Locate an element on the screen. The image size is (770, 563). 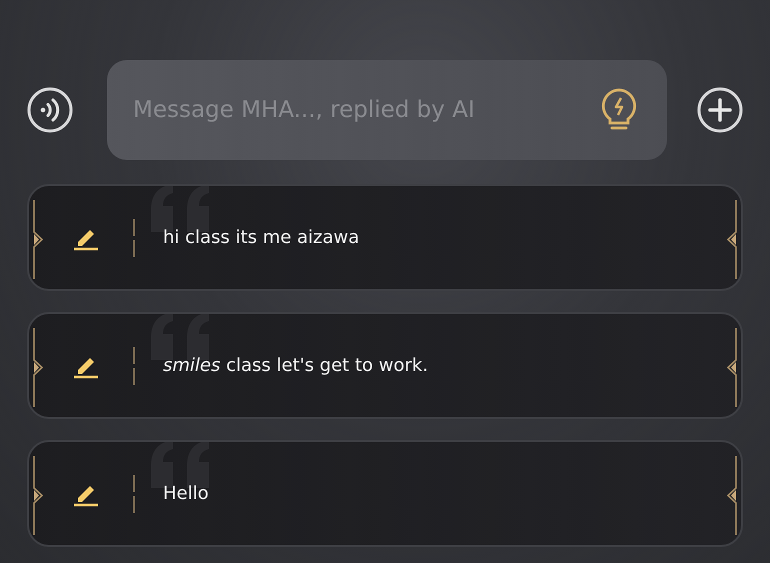
add-icon is located at coordinates (720, 110).